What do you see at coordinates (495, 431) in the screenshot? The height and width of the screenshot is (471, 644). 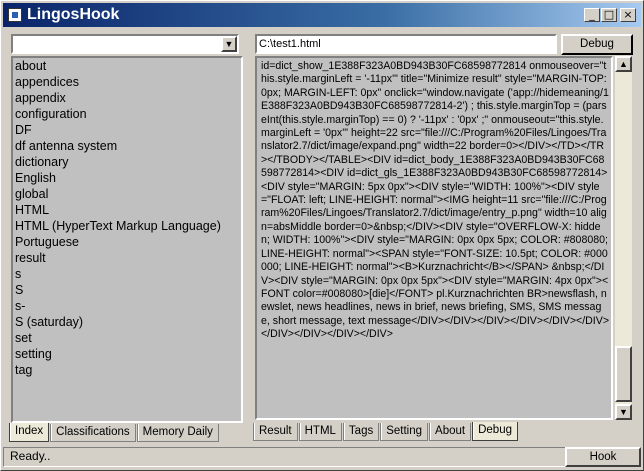 I see `tab-debug: Debug` at bounding box center [495, 431].